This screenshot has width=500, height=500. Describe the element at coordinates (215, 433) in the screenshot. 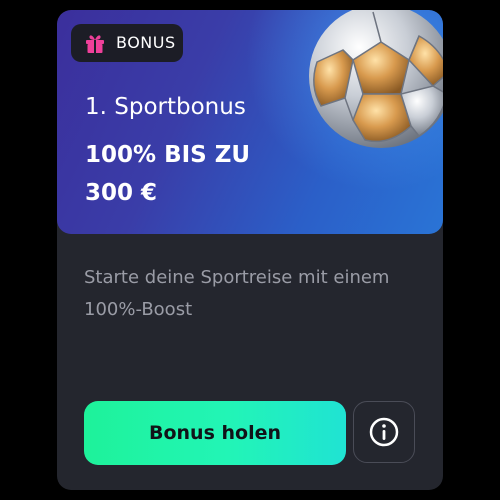

I see `get-bonus-button: Bonus holen` at that location.